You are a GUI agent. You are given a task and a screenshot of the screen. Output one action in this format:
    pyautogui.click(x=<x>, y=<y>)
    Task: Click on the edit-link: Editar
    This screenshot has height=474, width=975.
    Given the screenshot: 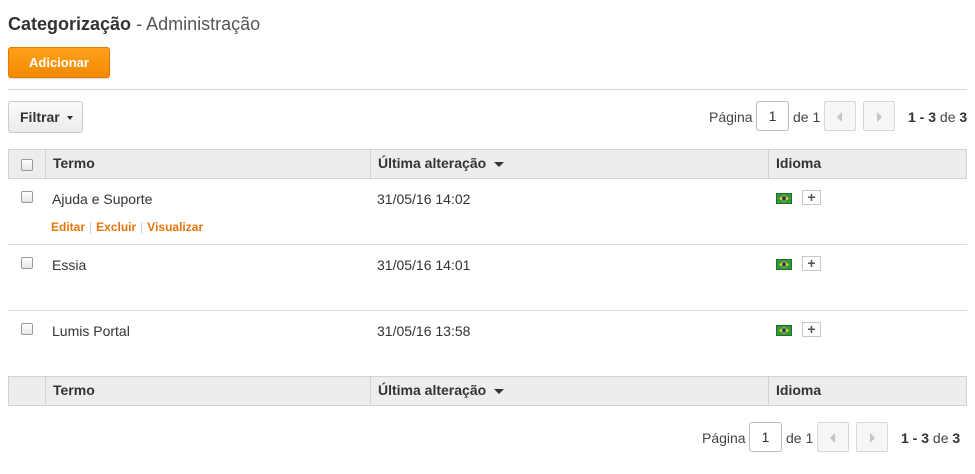 What is the action you would take?
    pyautogui.click(x=68, y=227)
    